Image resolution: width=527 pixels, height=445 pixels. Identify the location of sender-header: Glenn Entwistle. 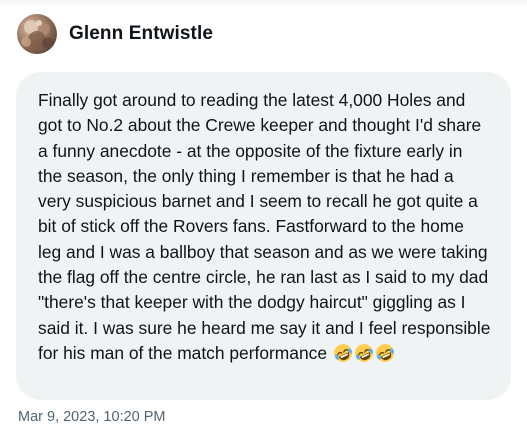
(115, 34).